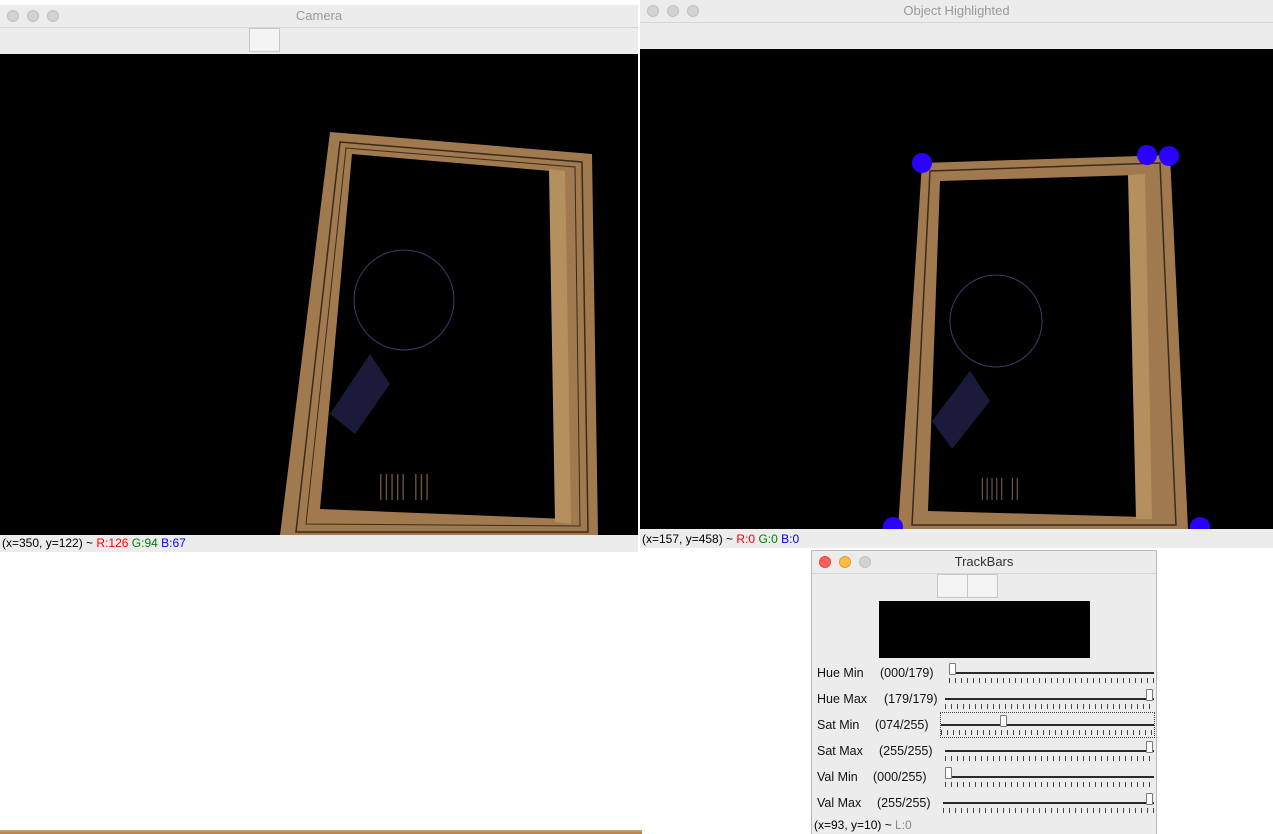 This screenshot has height=834, width=1273. I want to click on trackbar-row: Val Min (000/255), so click(984, 776).